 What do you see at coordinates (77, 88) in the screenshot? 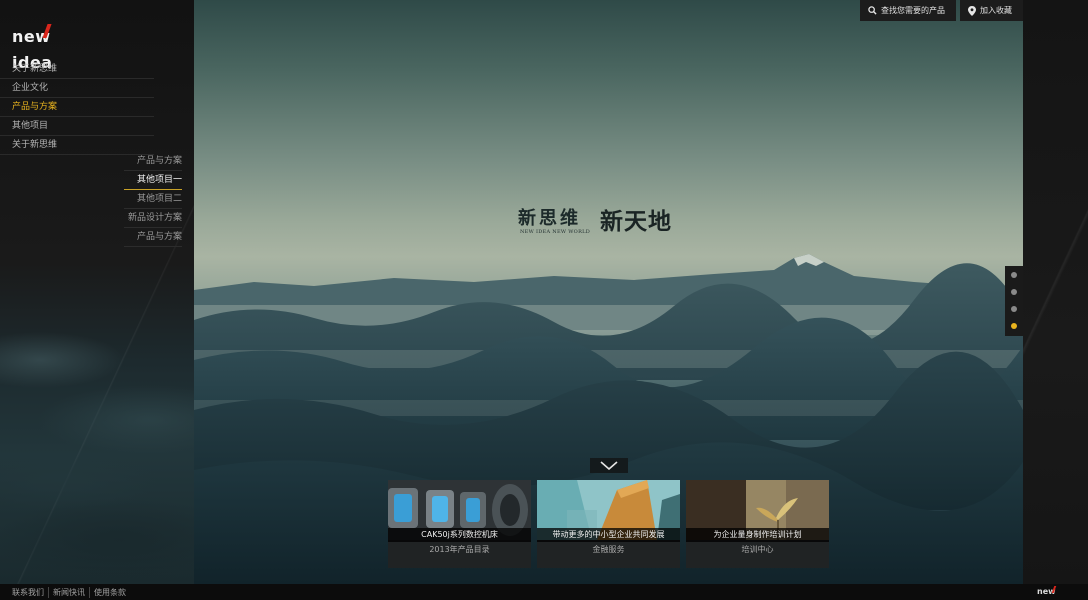
I see `main-nav-item-culture: 企业文化` at bounding box center [77, 88].